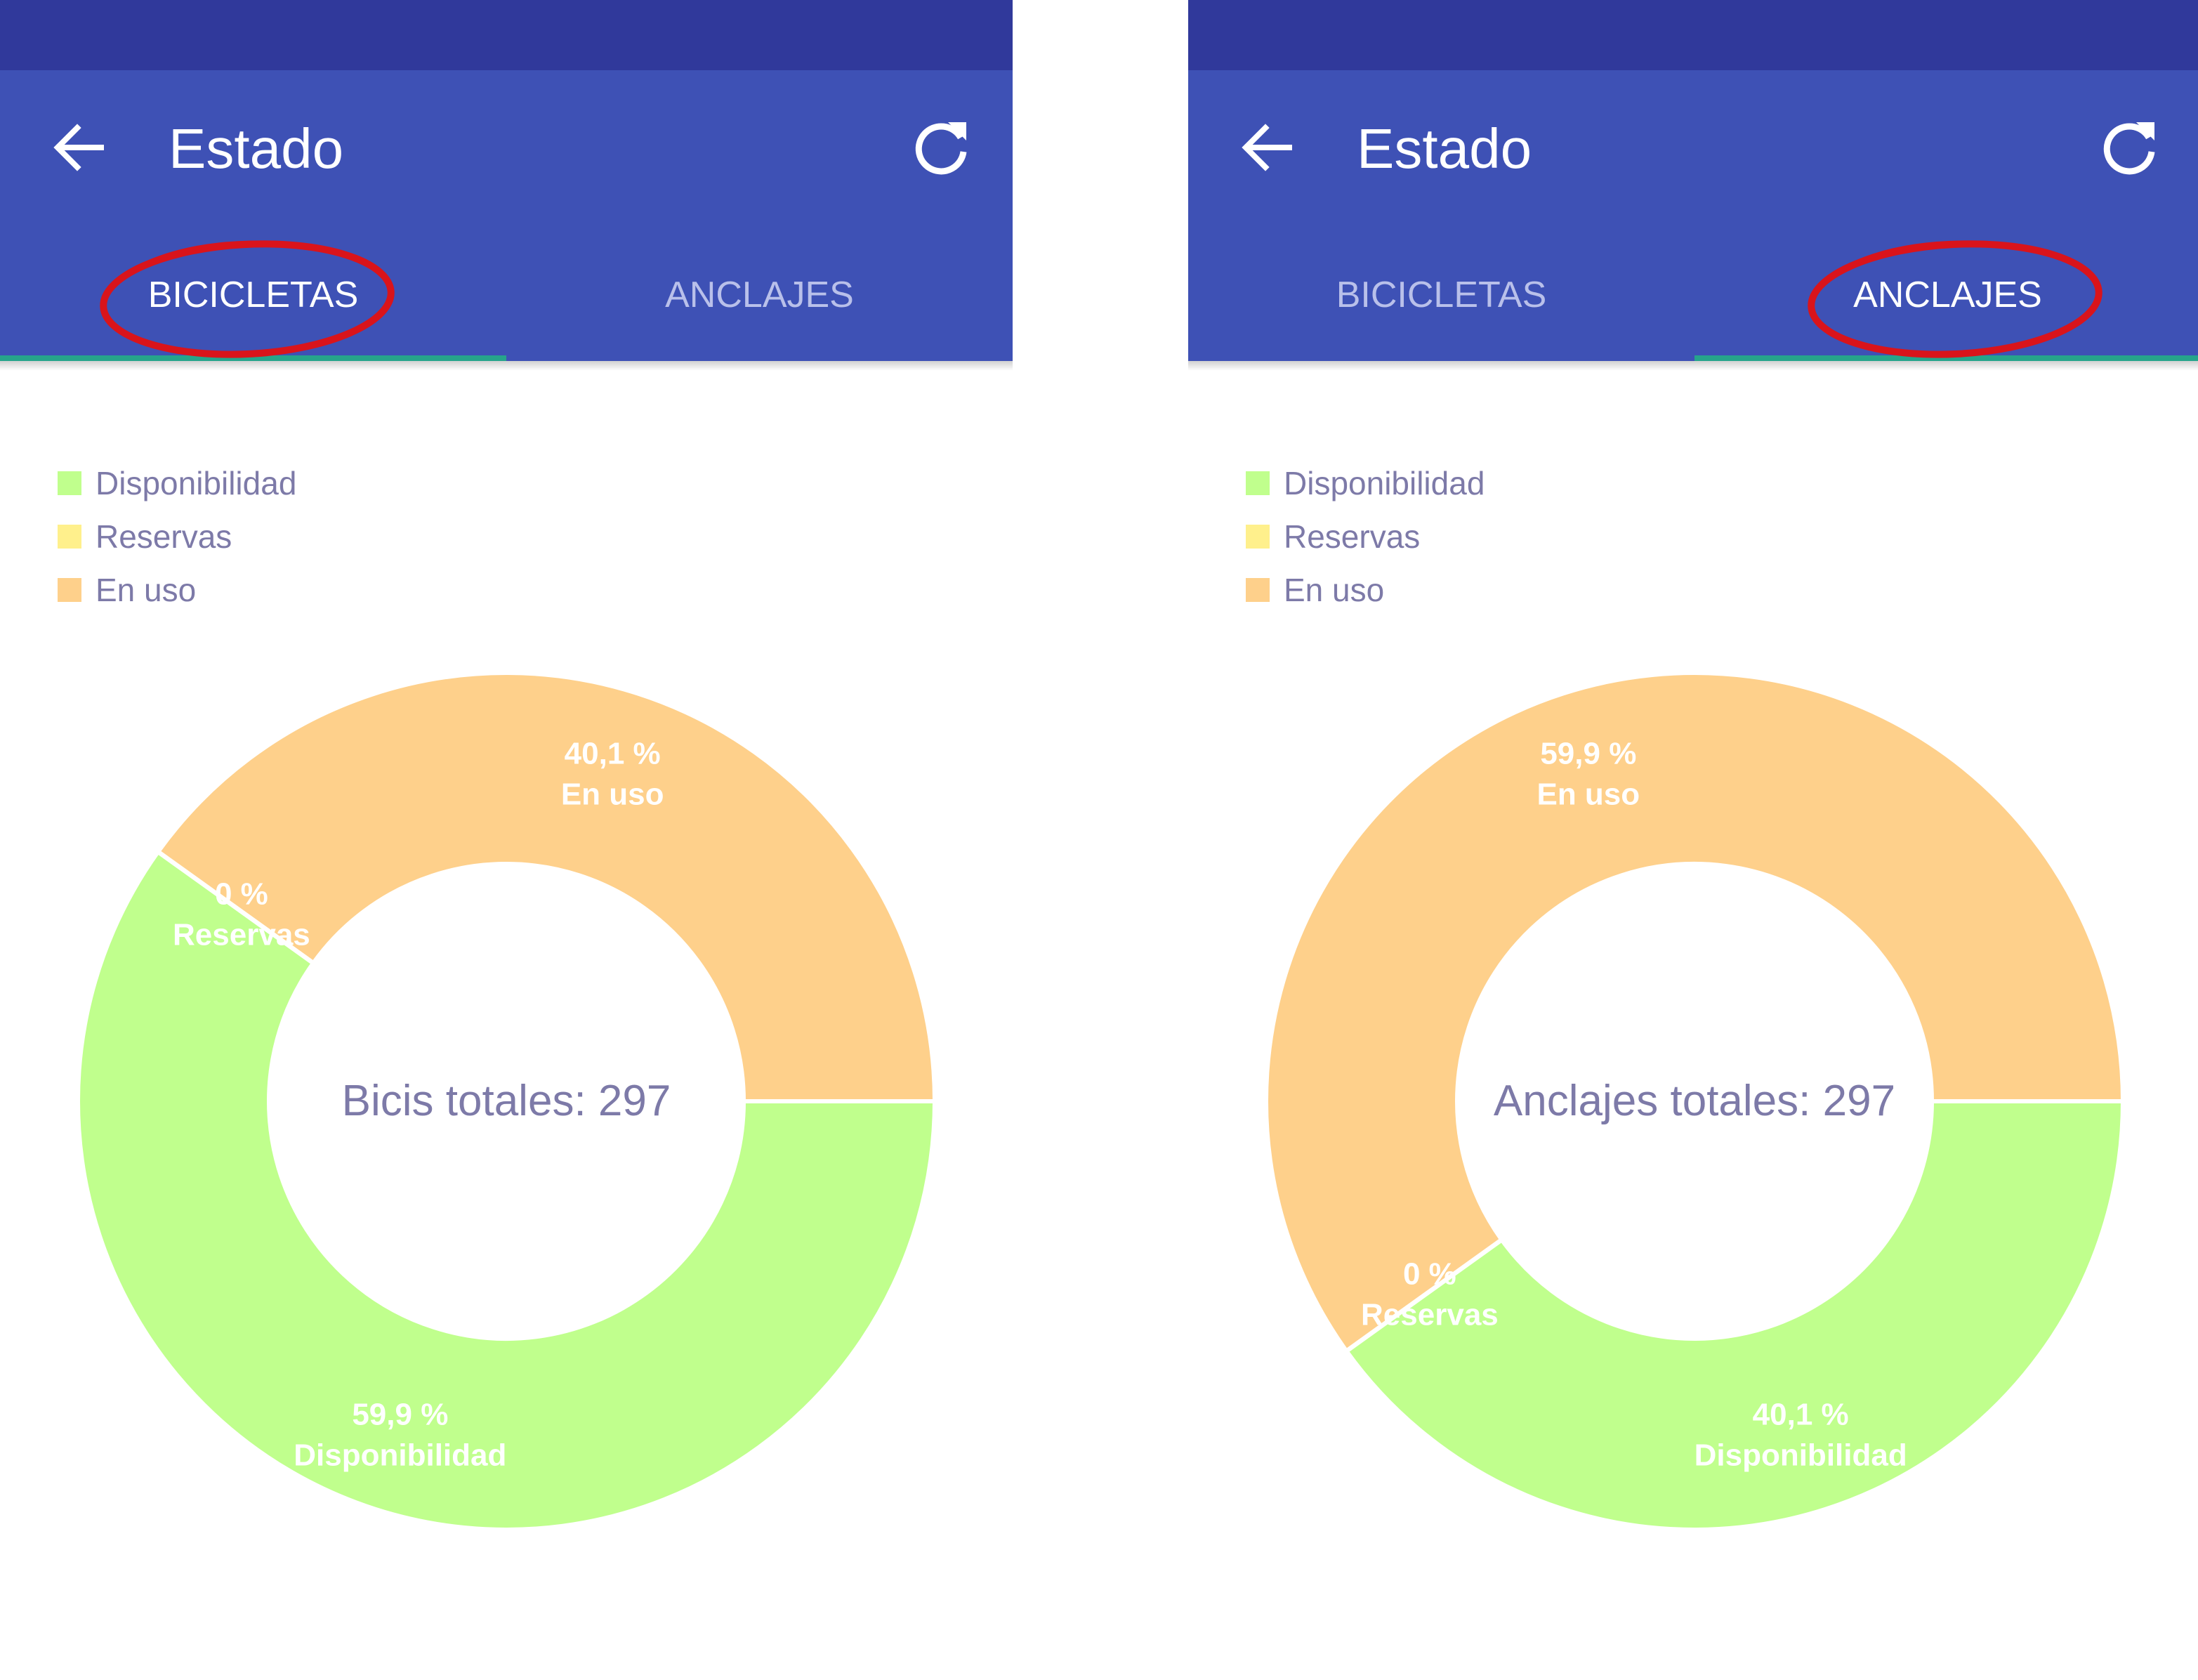  Describe the element at coordinates (506, 1101) in the screenshot. I see `center-total-label: Bicis totales: 297` at that location.